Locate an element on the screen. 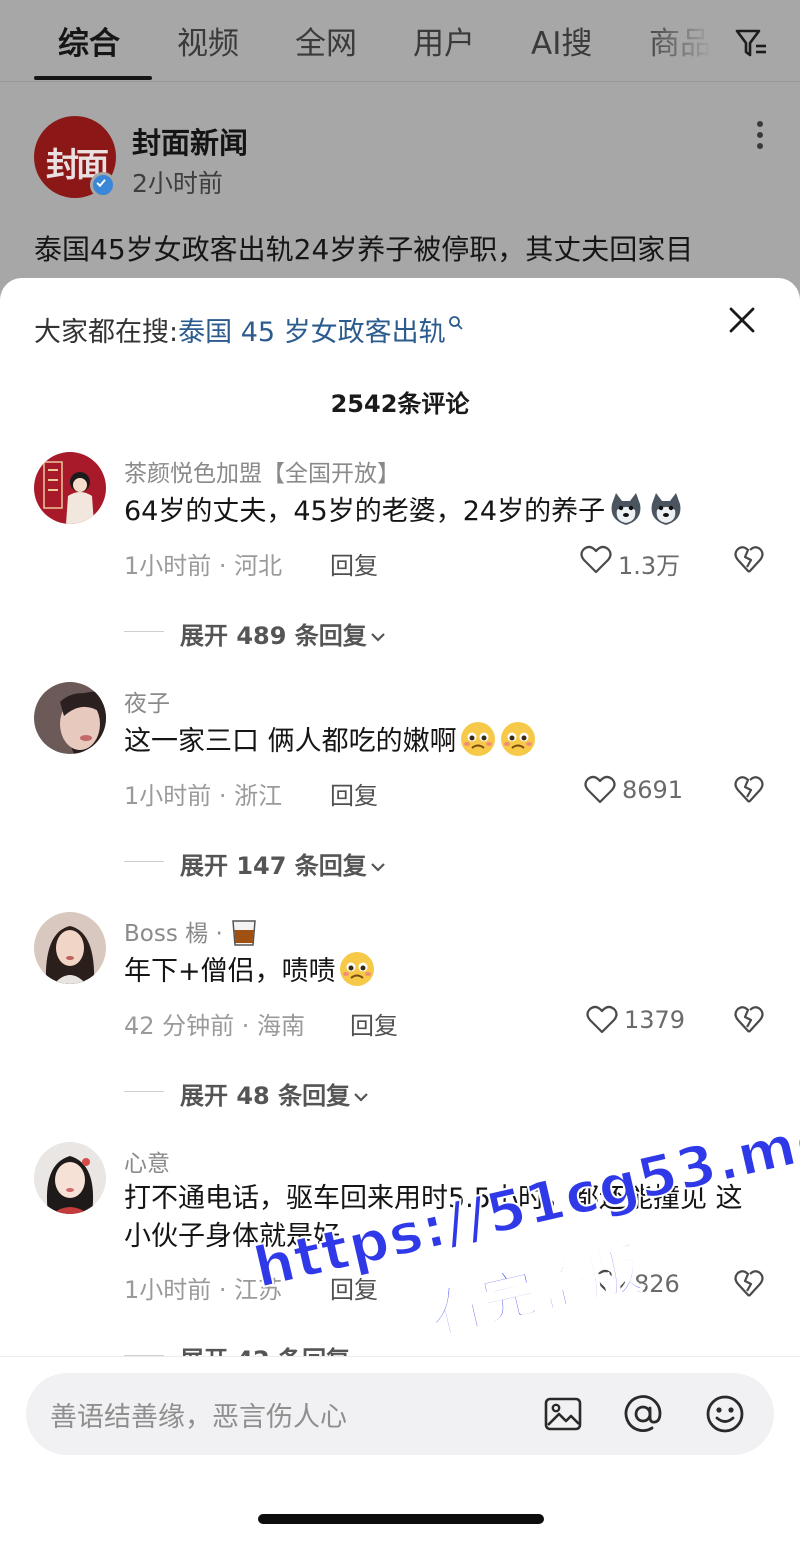  hot-search-term: 泰国 45 岁女政客出轨 is located at coordinates (312, 332).